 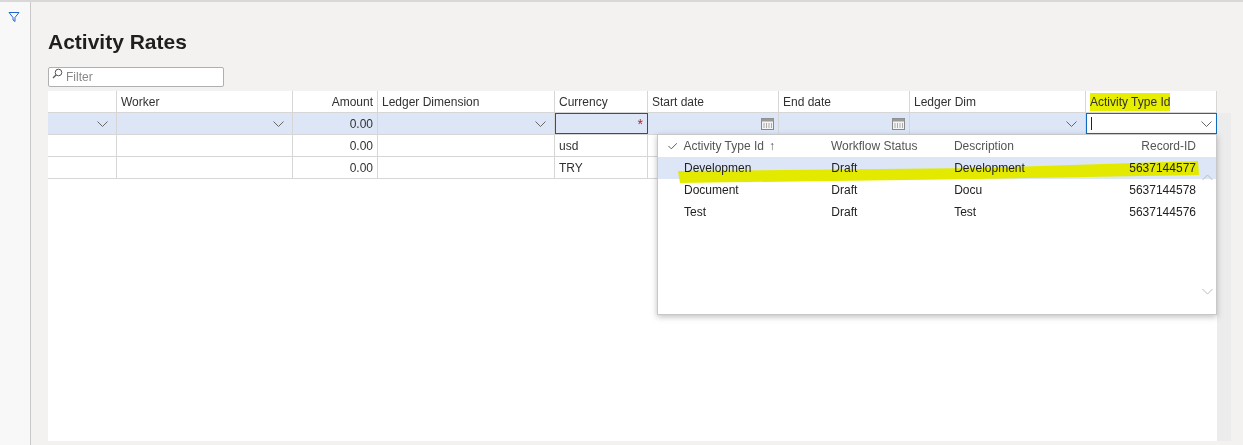 What do you see at coordinates (1168, 146) in the screenshot?
I see `column-header: Record-ID` at bounding box center [1168, 146].